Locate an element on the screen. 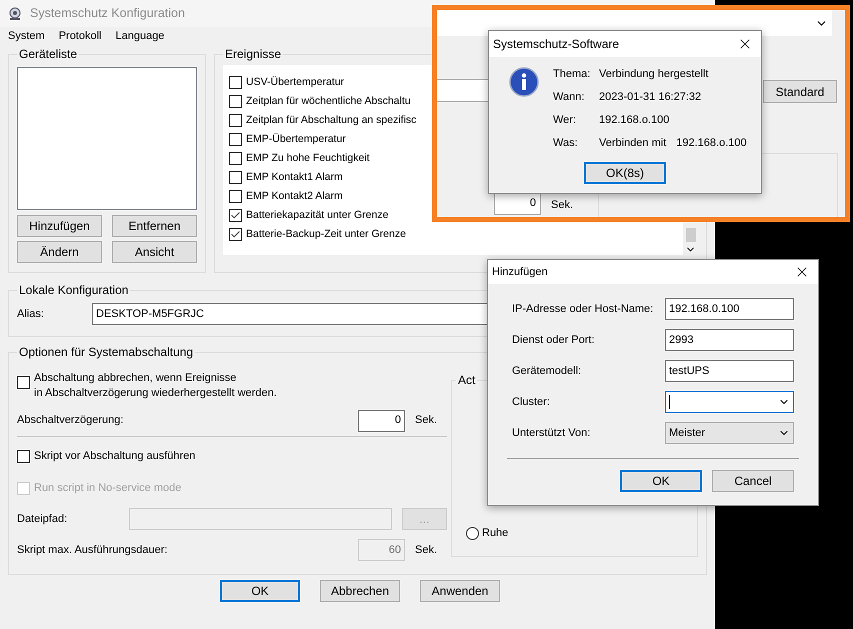 The image size is (853, 629). combo-box is located at coordinates (729, 402).